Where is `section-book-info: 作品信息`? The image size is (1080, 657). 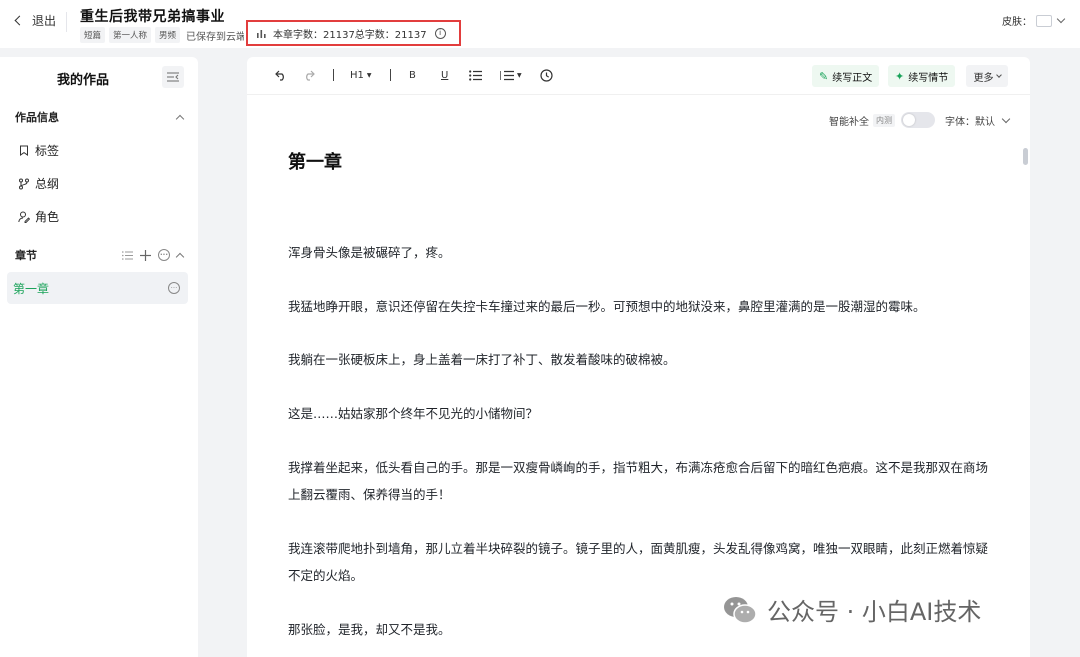
section-book-info: 作品信息 is located at coordinates (100, 117).